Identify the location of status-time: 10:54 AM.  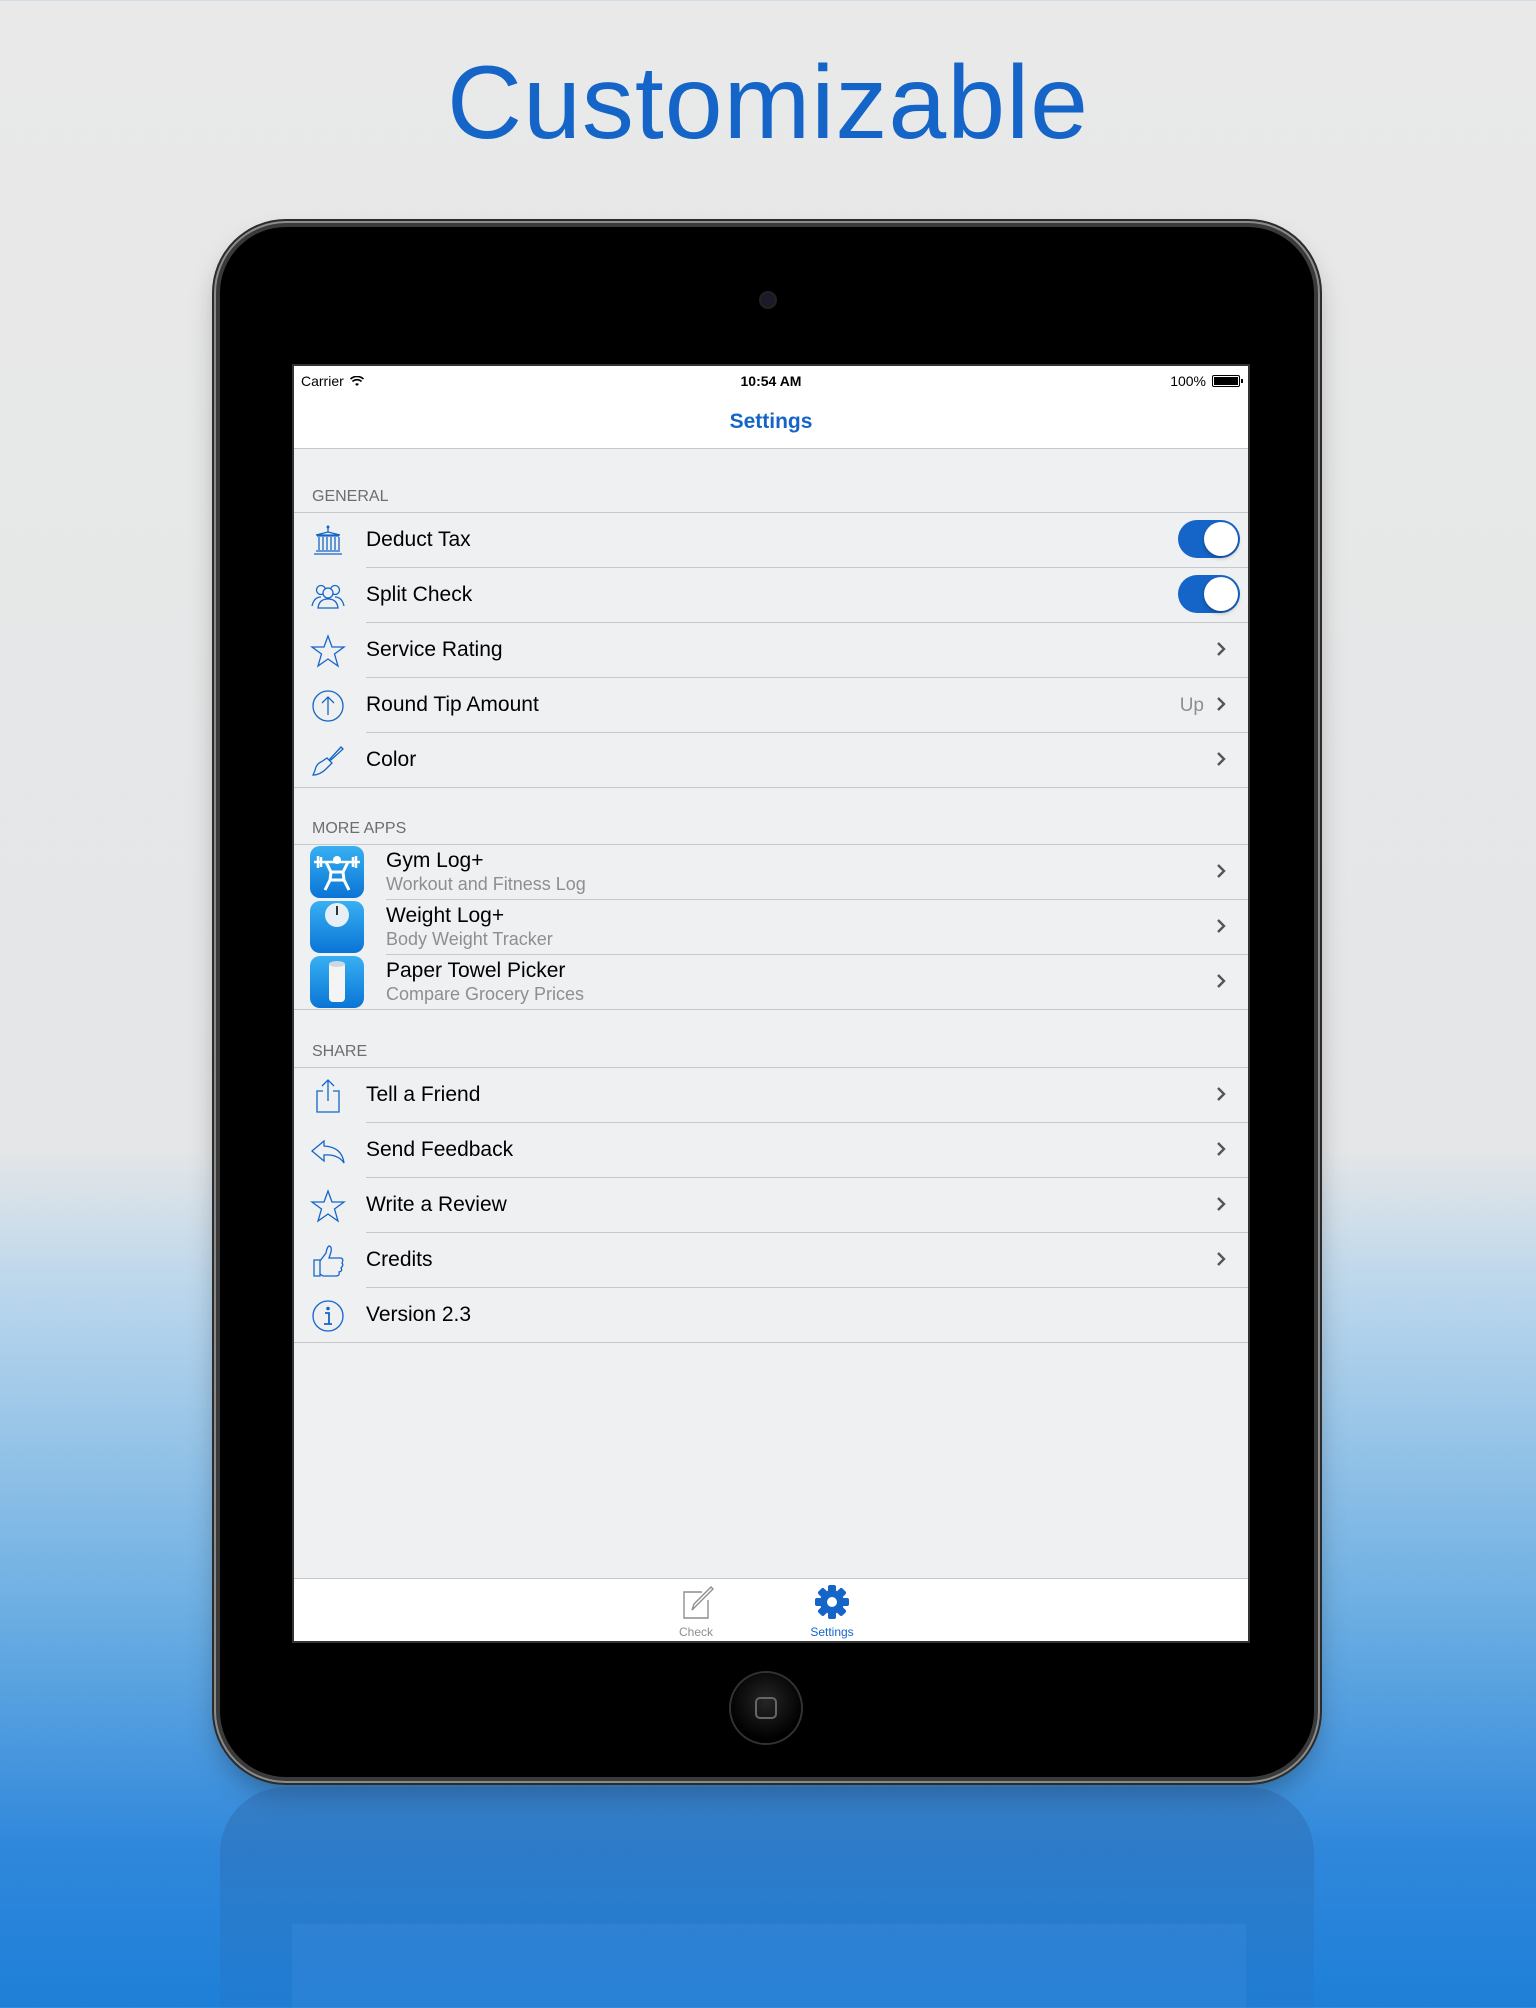
(771, 381).